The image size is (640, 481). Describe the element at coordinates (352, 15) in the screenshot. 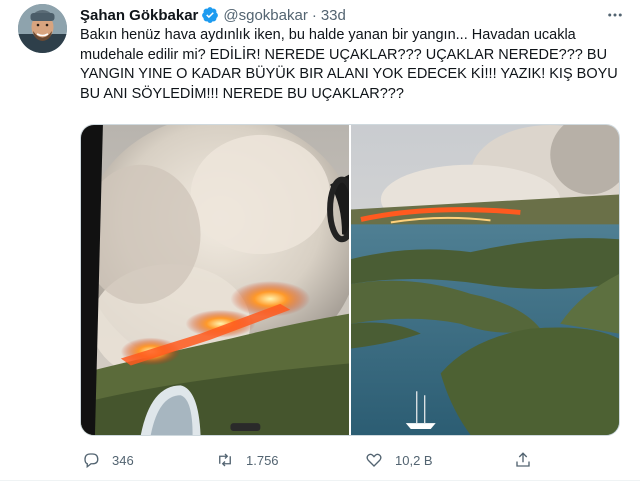

I see `tweet-header: Şahan Gökbakar @sgokbakar · 33d` at that location.